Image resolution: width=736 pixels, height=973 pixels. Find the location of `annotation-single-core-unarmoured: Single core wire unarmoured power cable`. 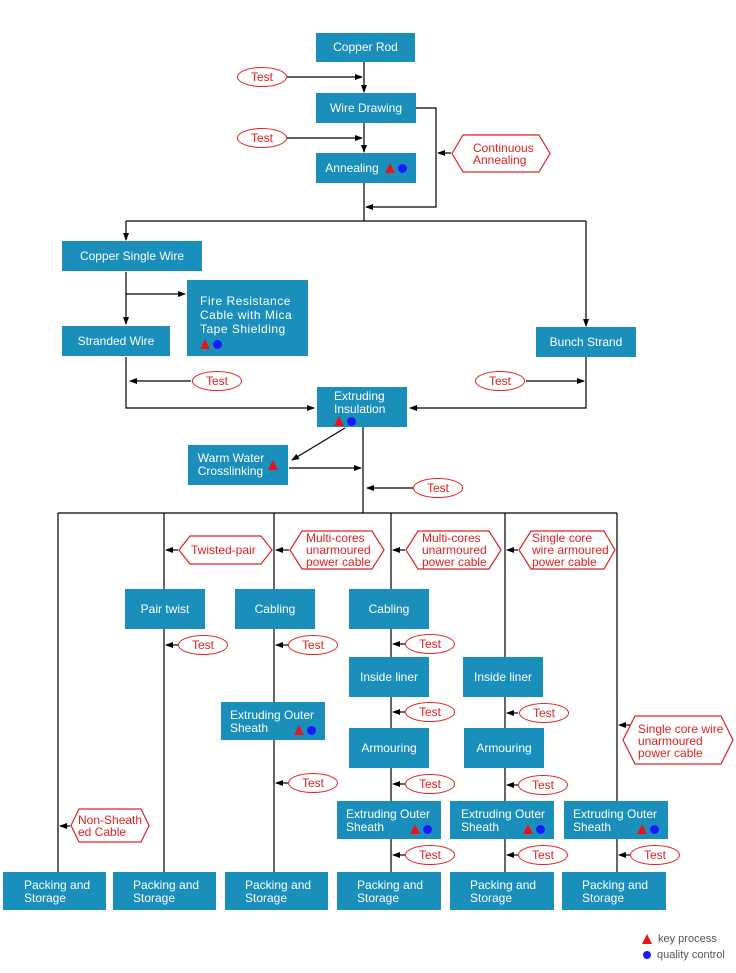

annotation-single-core-unarmoured: Single core wire unarmoured power cable is located at coordinates (678, 740).